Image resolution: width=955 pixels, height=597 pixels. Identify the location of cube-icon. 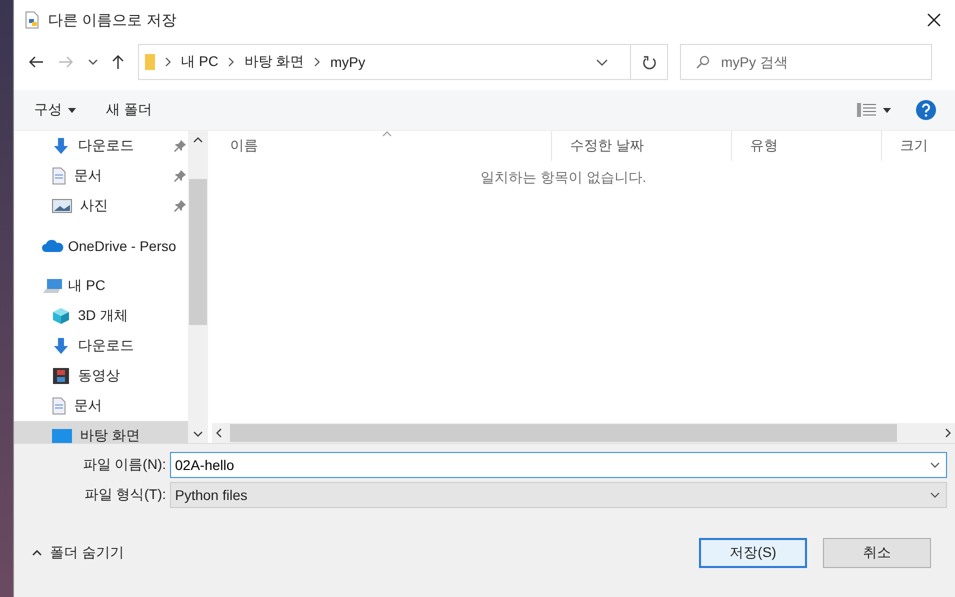
(61, 316).